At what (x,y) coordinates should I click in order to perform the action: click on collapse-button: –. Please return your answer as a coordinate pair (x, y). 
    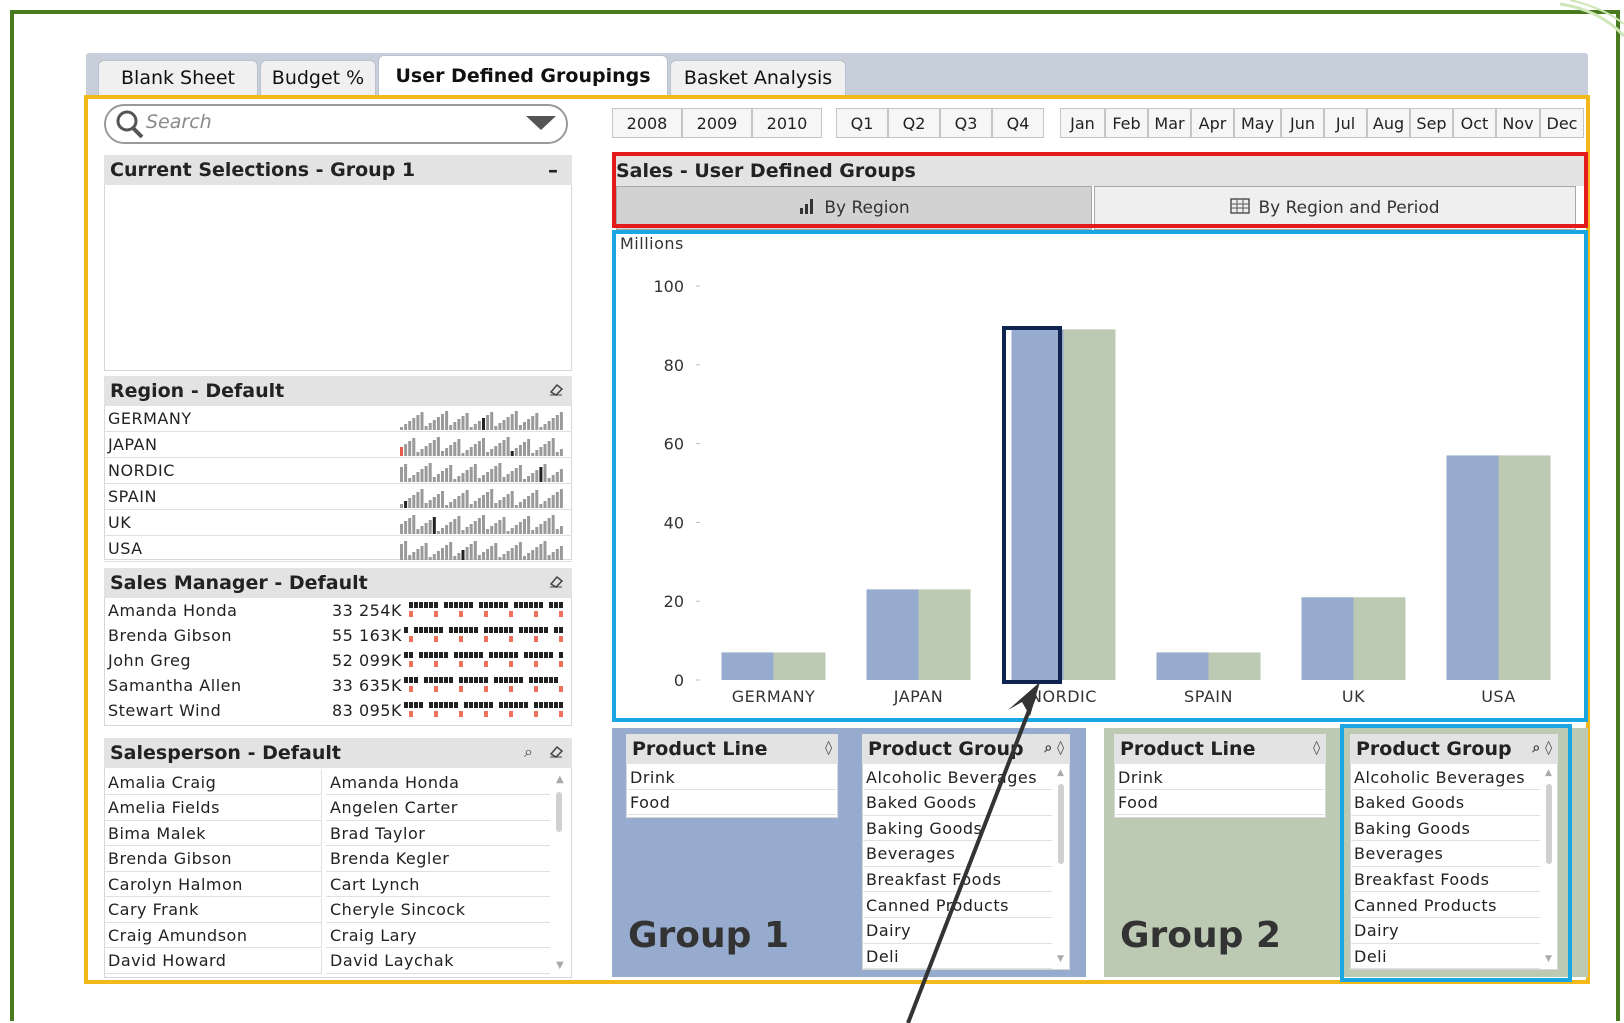
    Looking at the image, I should click on (553, 170).